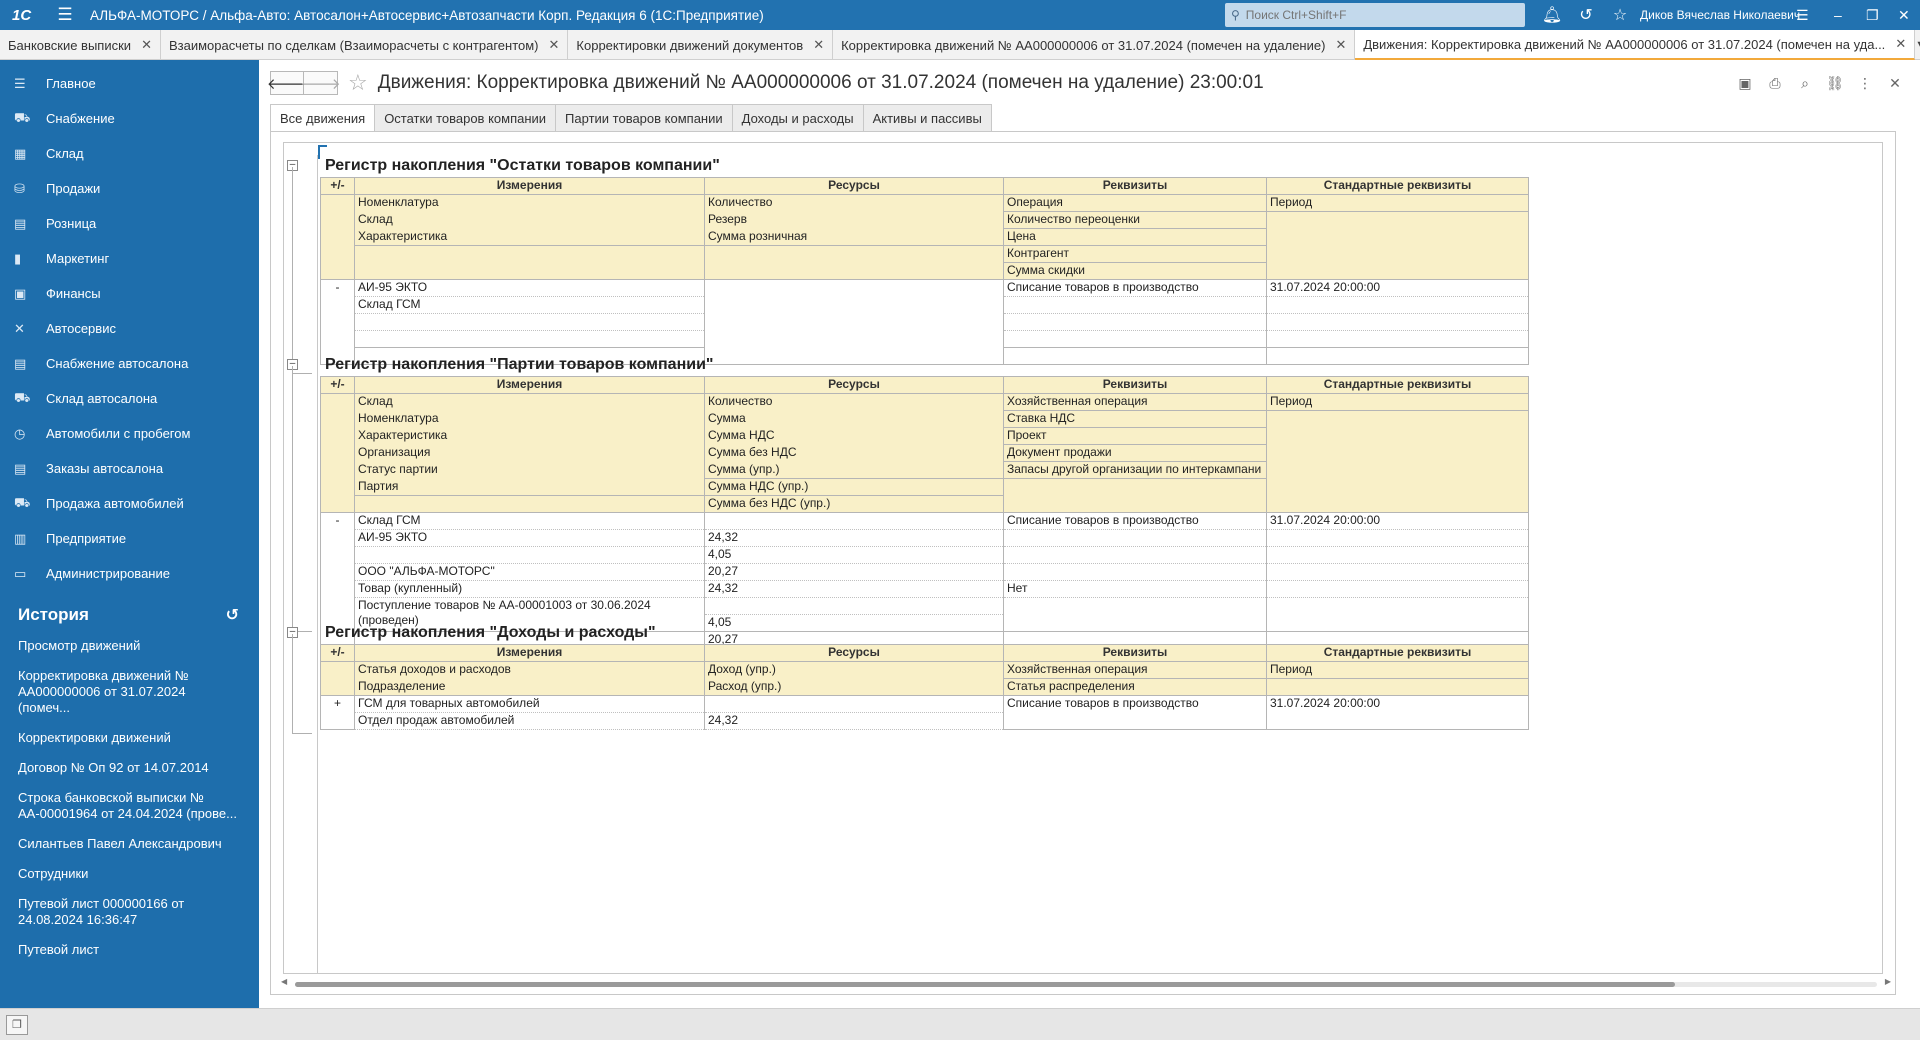 The height and width of the screenshot is (1040, 1920). Describe the element at coordinates (1838, 15) in the screenshot. I see `minimize-icon: –` at that location.